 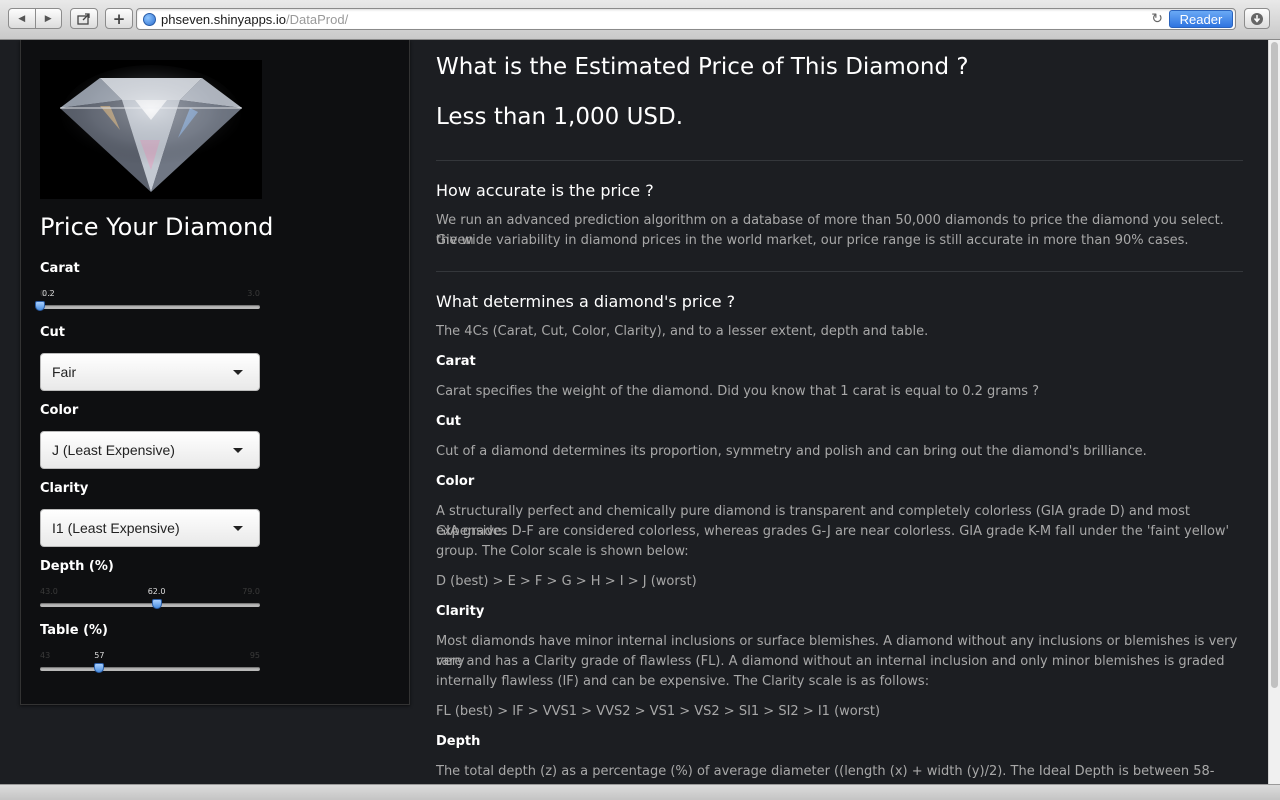 I want to click on carat-label: Carat, so click(x=60, y=268).